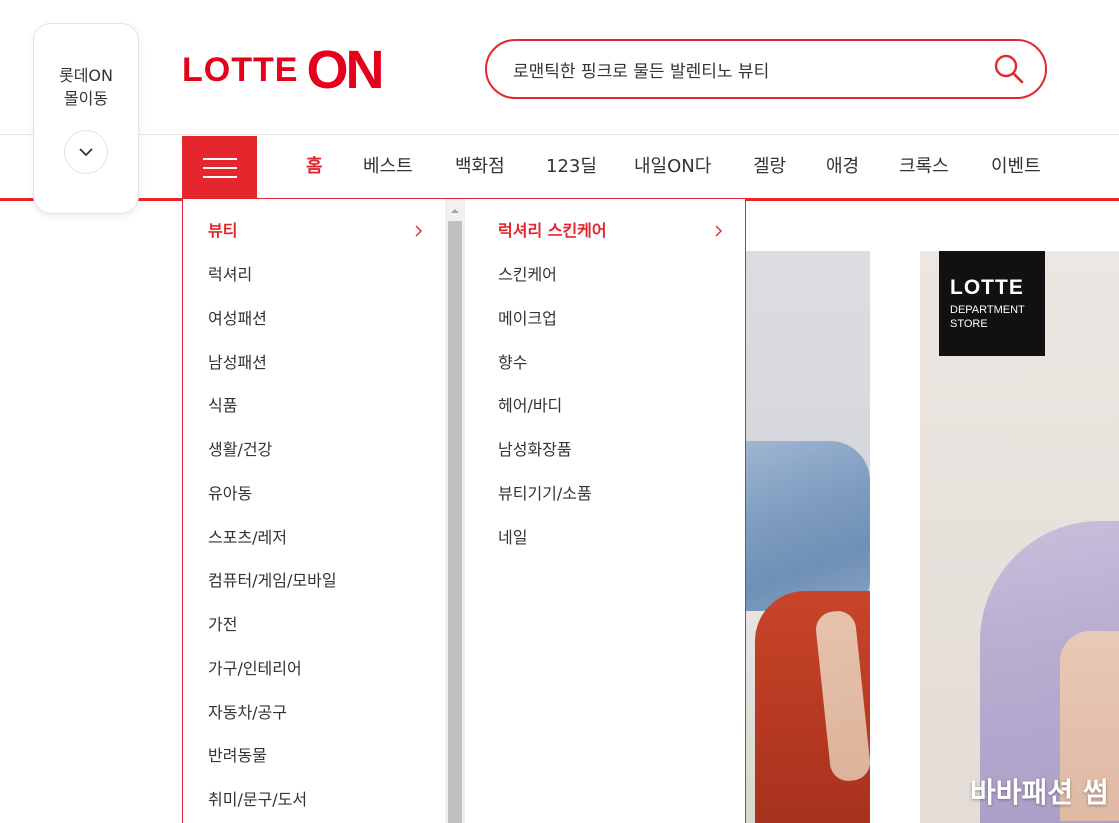  Describe the element at coordinates (545, 494) in the screenshot. I see `subcategory-item-beauty-devices: 뷰티기기/소품` at that location.